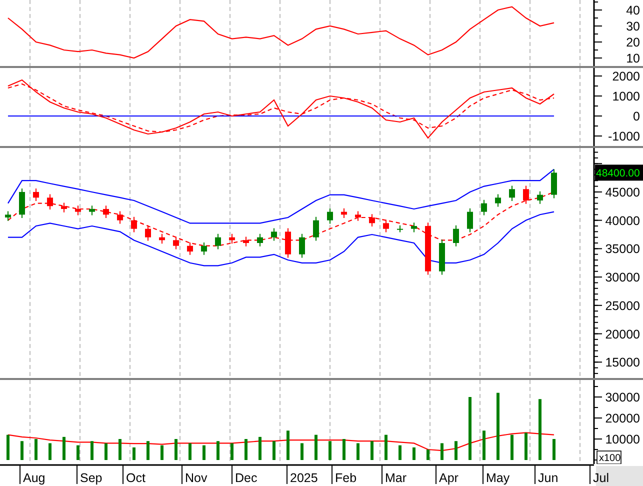 This screenshot has width=643, height=486. What do you see at coordinates (601, 478) in the screenshot?
I see `month-label: Jul` at bounding box center [601, 478].